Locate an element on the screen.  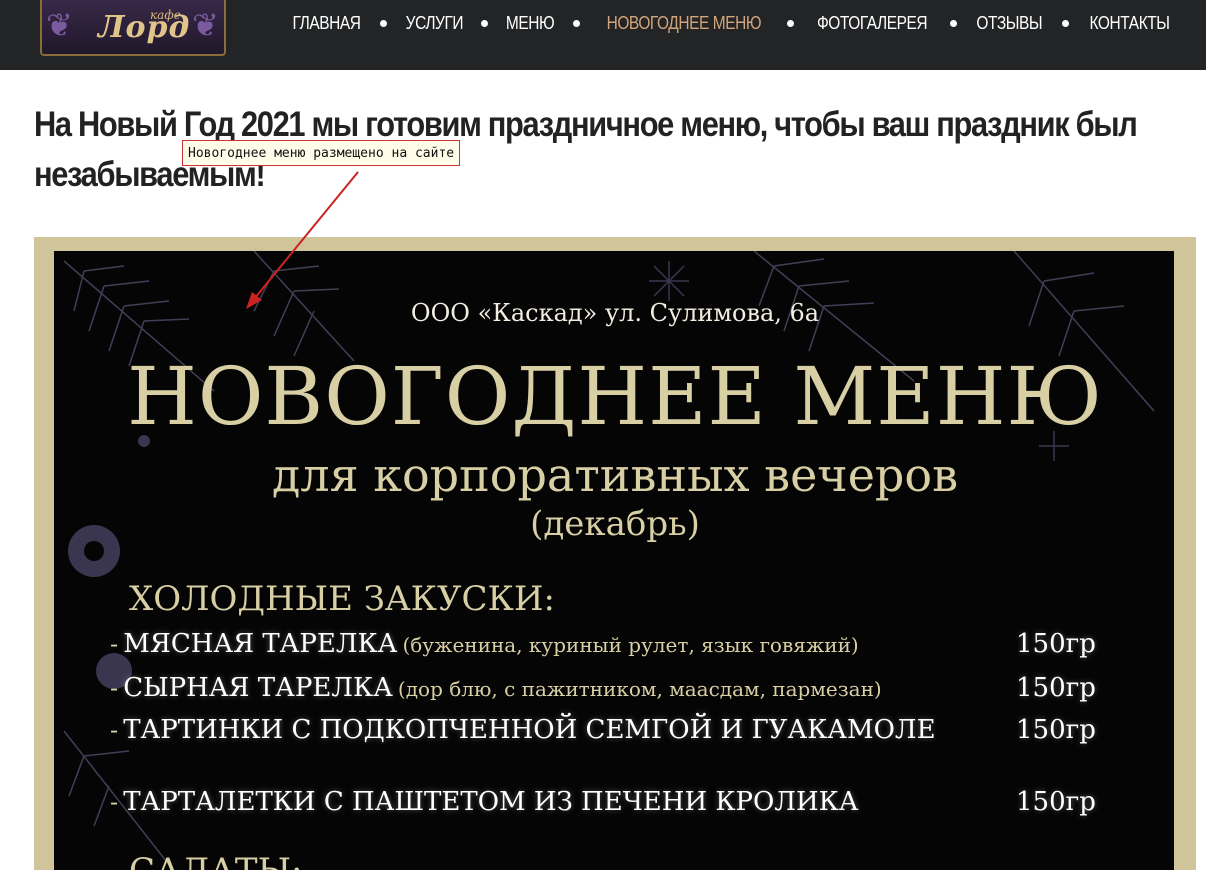
poster-address: ООО «Каскад» ул. Сулимова, 6а is located at coordinates (615, 313).